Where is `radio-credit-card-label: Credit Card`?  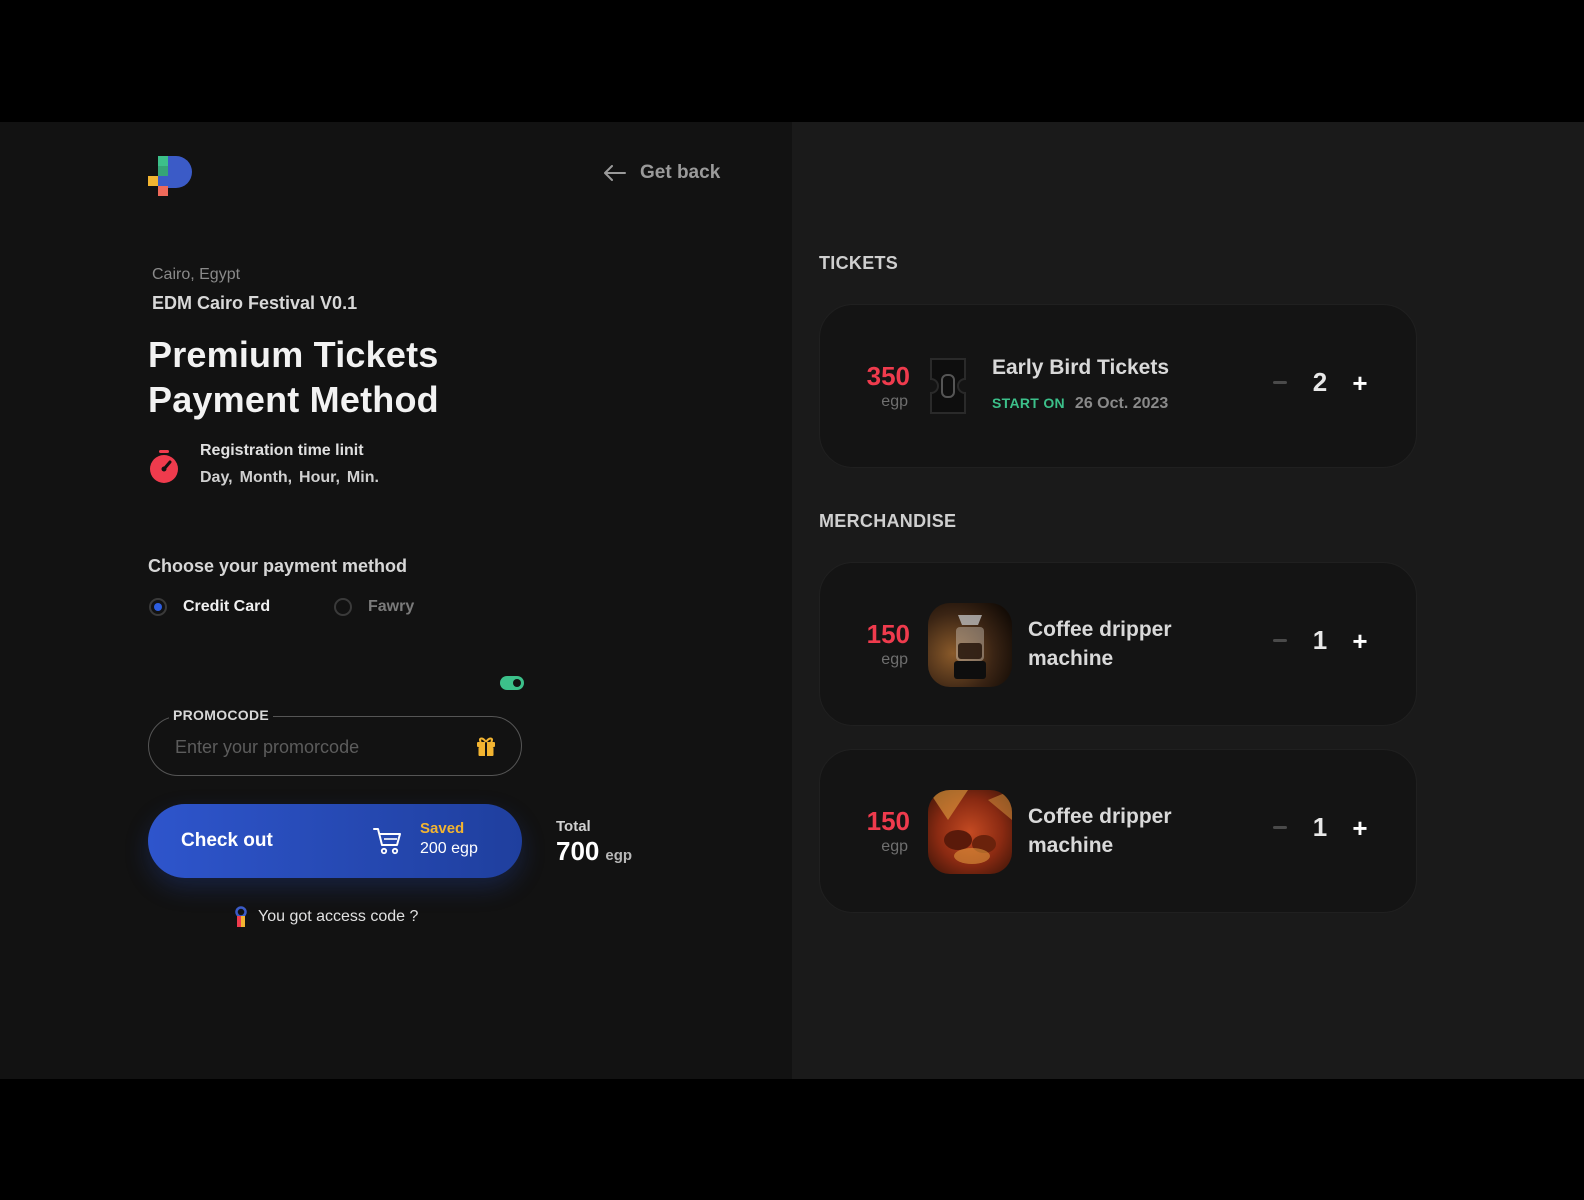
radio-credit-card-label: Credit Card is located at coordinates (227, 606).